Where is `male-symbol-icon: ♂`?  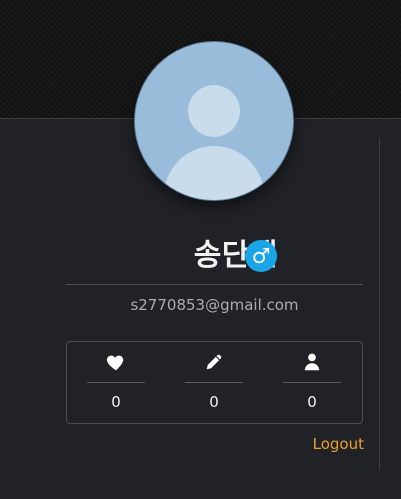
male-symbol-icon: ♂ is located at coordinates (261, 256).